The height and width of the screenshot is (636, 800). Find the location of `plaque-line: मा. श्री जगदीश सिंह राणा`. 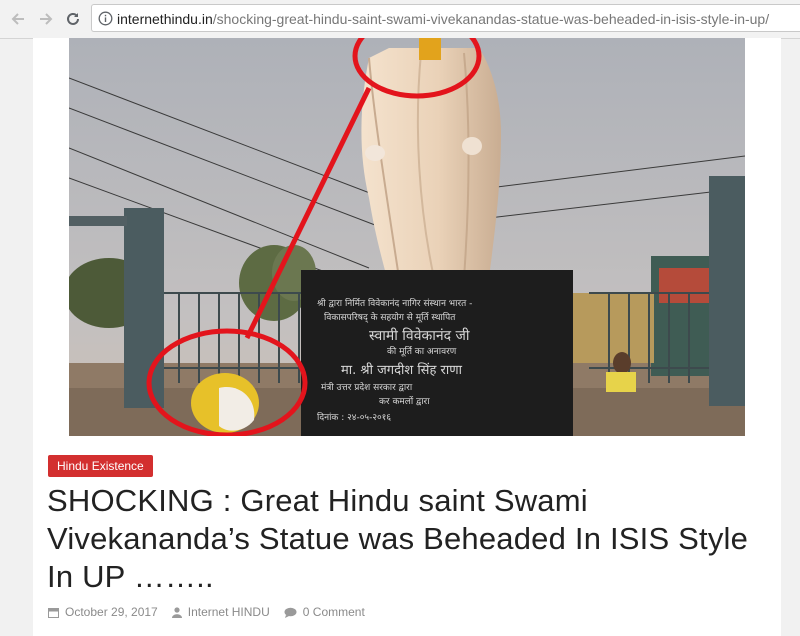

plaque-line: मा. श्री जगदीश सिंह राणा is located at coordinates (402, 370).